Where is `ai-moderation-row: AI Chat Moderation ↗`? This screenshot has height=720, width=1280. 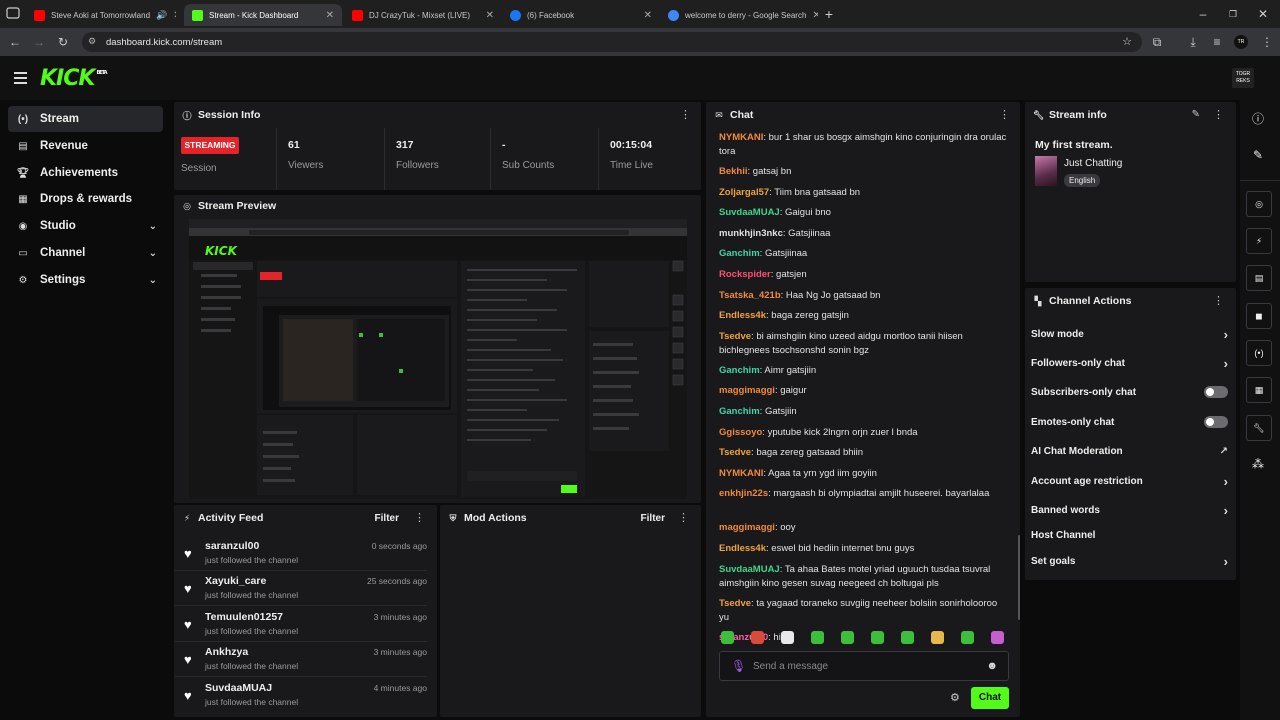 ai-moderation-row: AI Chat Moderation ↗ is located at coordinates (1129, 451).